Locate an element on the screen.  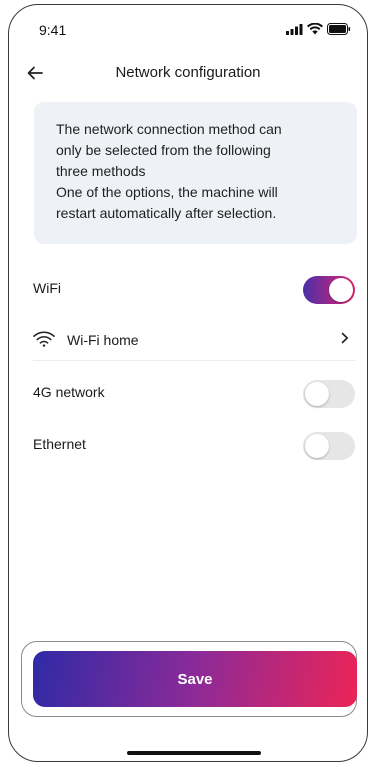
wifi-network-name: Wi-Fi home is located at coordinates (103, 340).